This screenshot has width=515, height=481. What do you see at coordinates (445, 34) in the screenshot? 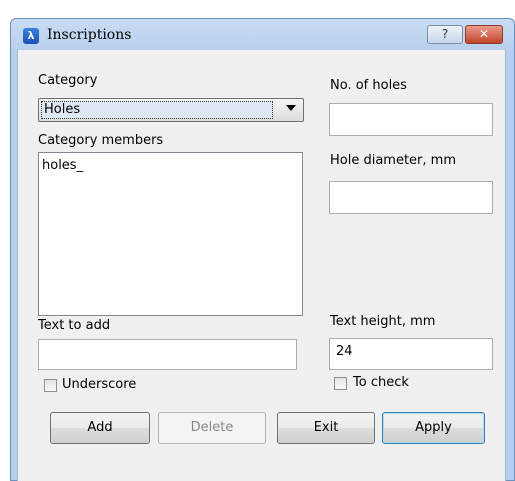
I see `help-button: ?` at bounding box center [445, 34].